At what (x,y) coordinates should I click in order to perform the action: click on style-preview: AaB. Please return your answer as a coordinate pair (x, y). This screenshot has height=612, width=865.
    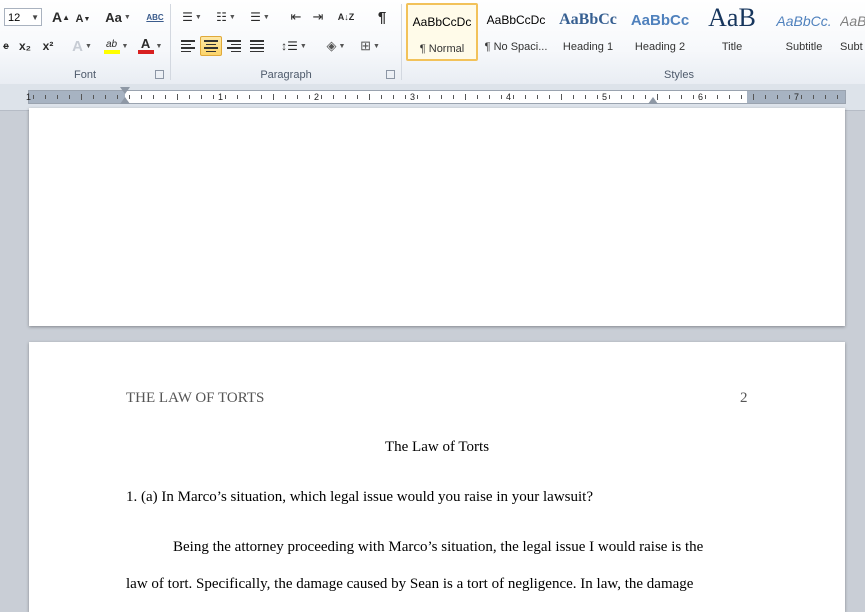
    Looking at the image, I should click on (732, 17).